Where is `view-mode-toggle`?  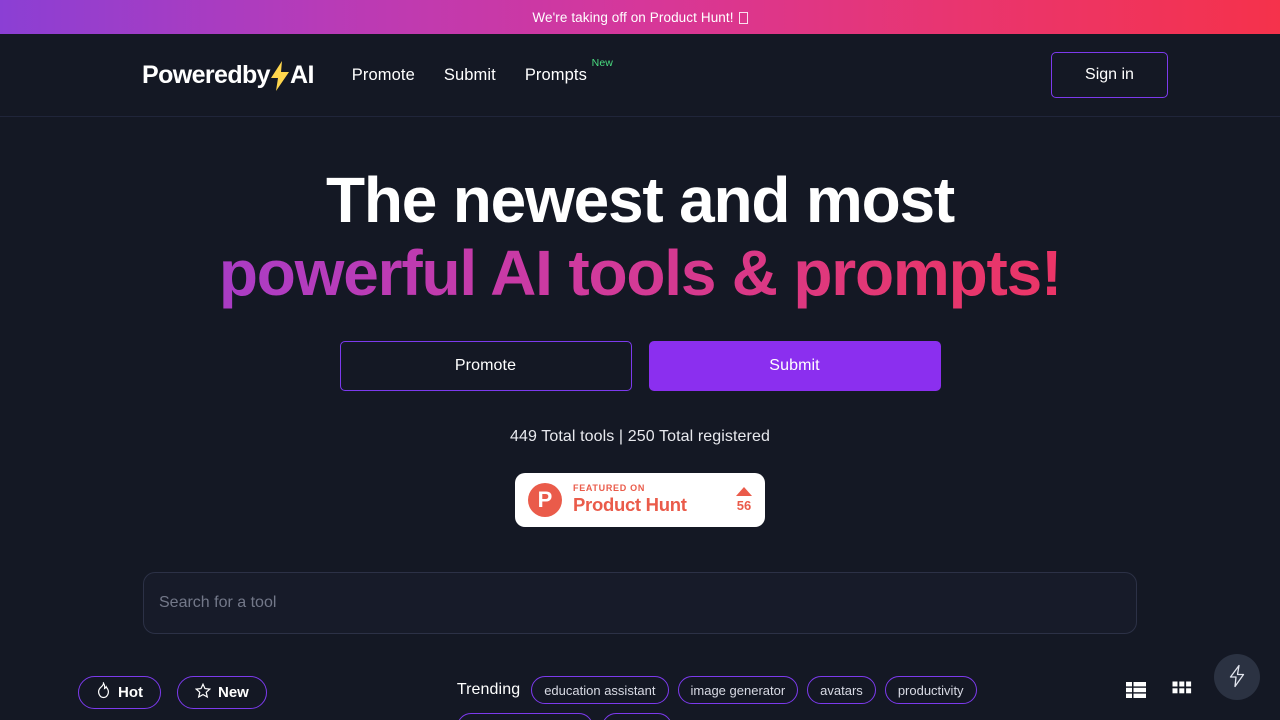 view-mode-toggle is located at coordinates (1158, 689).